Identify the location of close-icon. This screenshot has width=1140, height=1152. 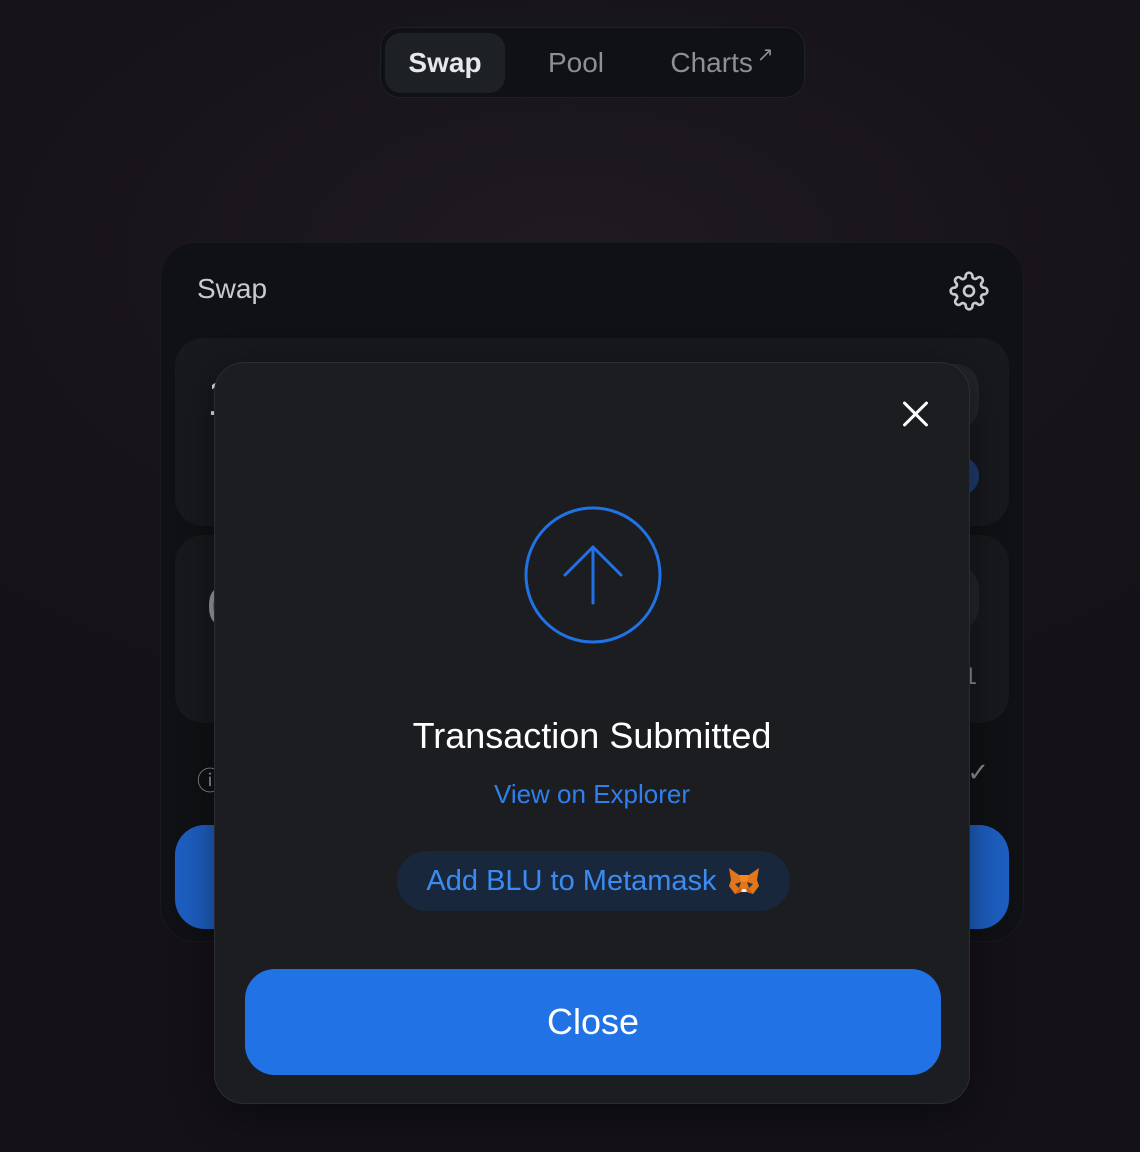
(916, 414).